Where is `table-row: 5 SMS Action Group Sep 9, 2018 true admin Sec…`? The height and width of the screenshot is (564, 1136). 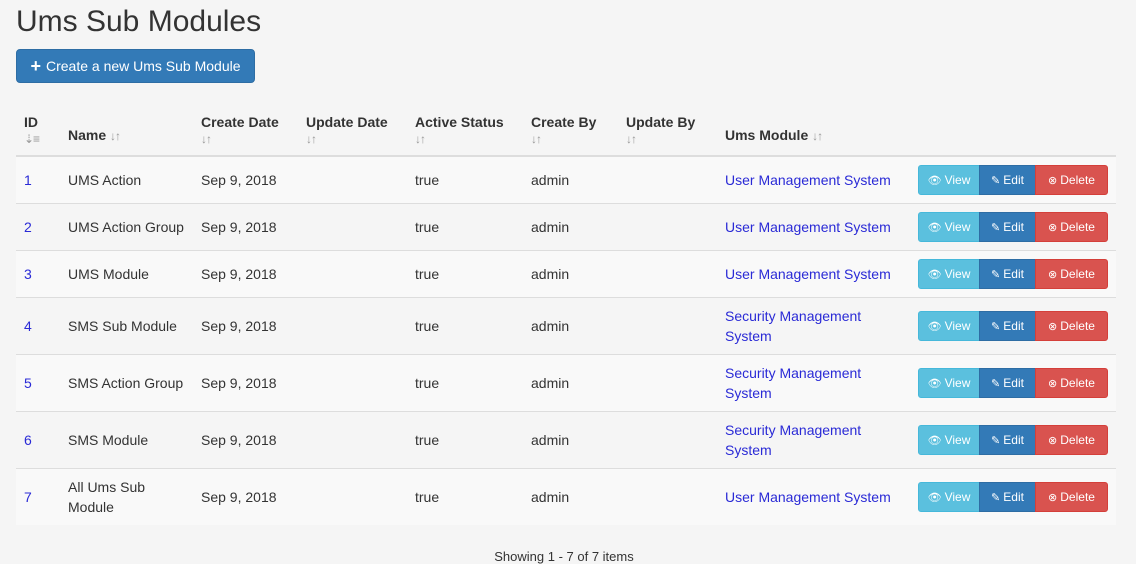 table-row: 5 SMS Action Group Sep 9, 2018 true admin Sec… is located at coordinates (566, 383).